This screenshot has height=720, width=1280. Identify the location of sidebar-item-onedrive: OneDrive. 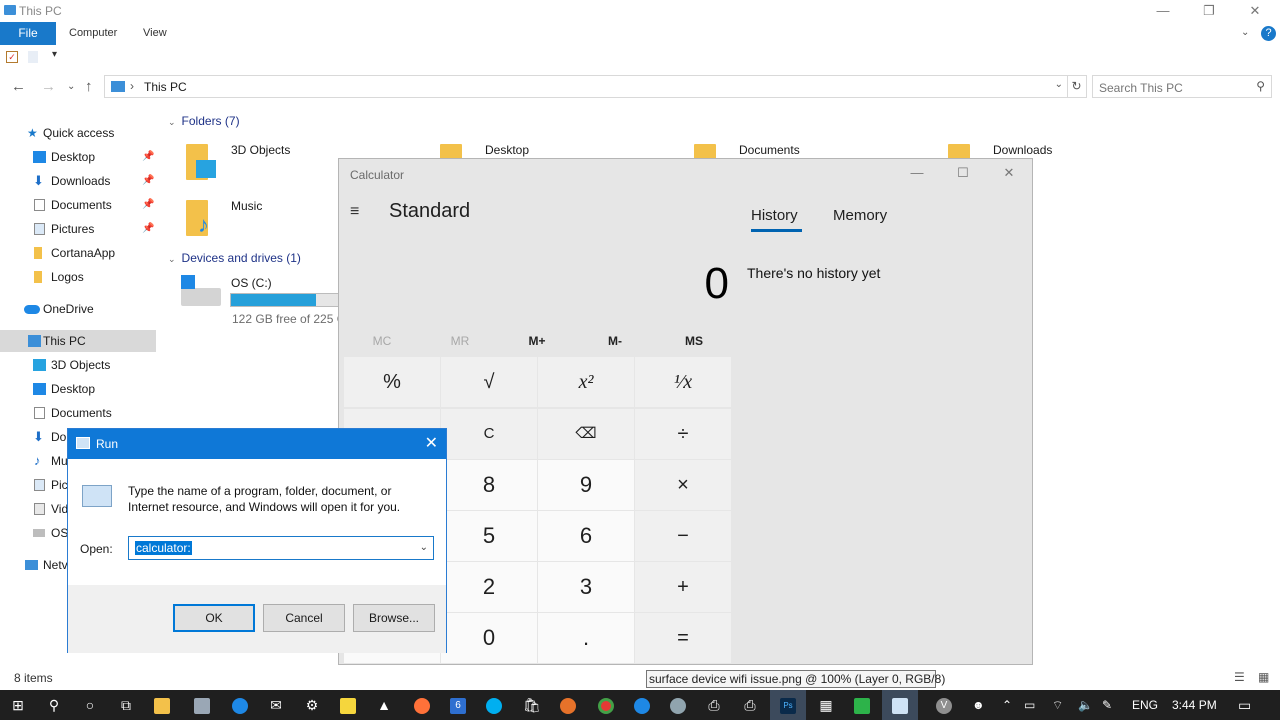
(78, 309).